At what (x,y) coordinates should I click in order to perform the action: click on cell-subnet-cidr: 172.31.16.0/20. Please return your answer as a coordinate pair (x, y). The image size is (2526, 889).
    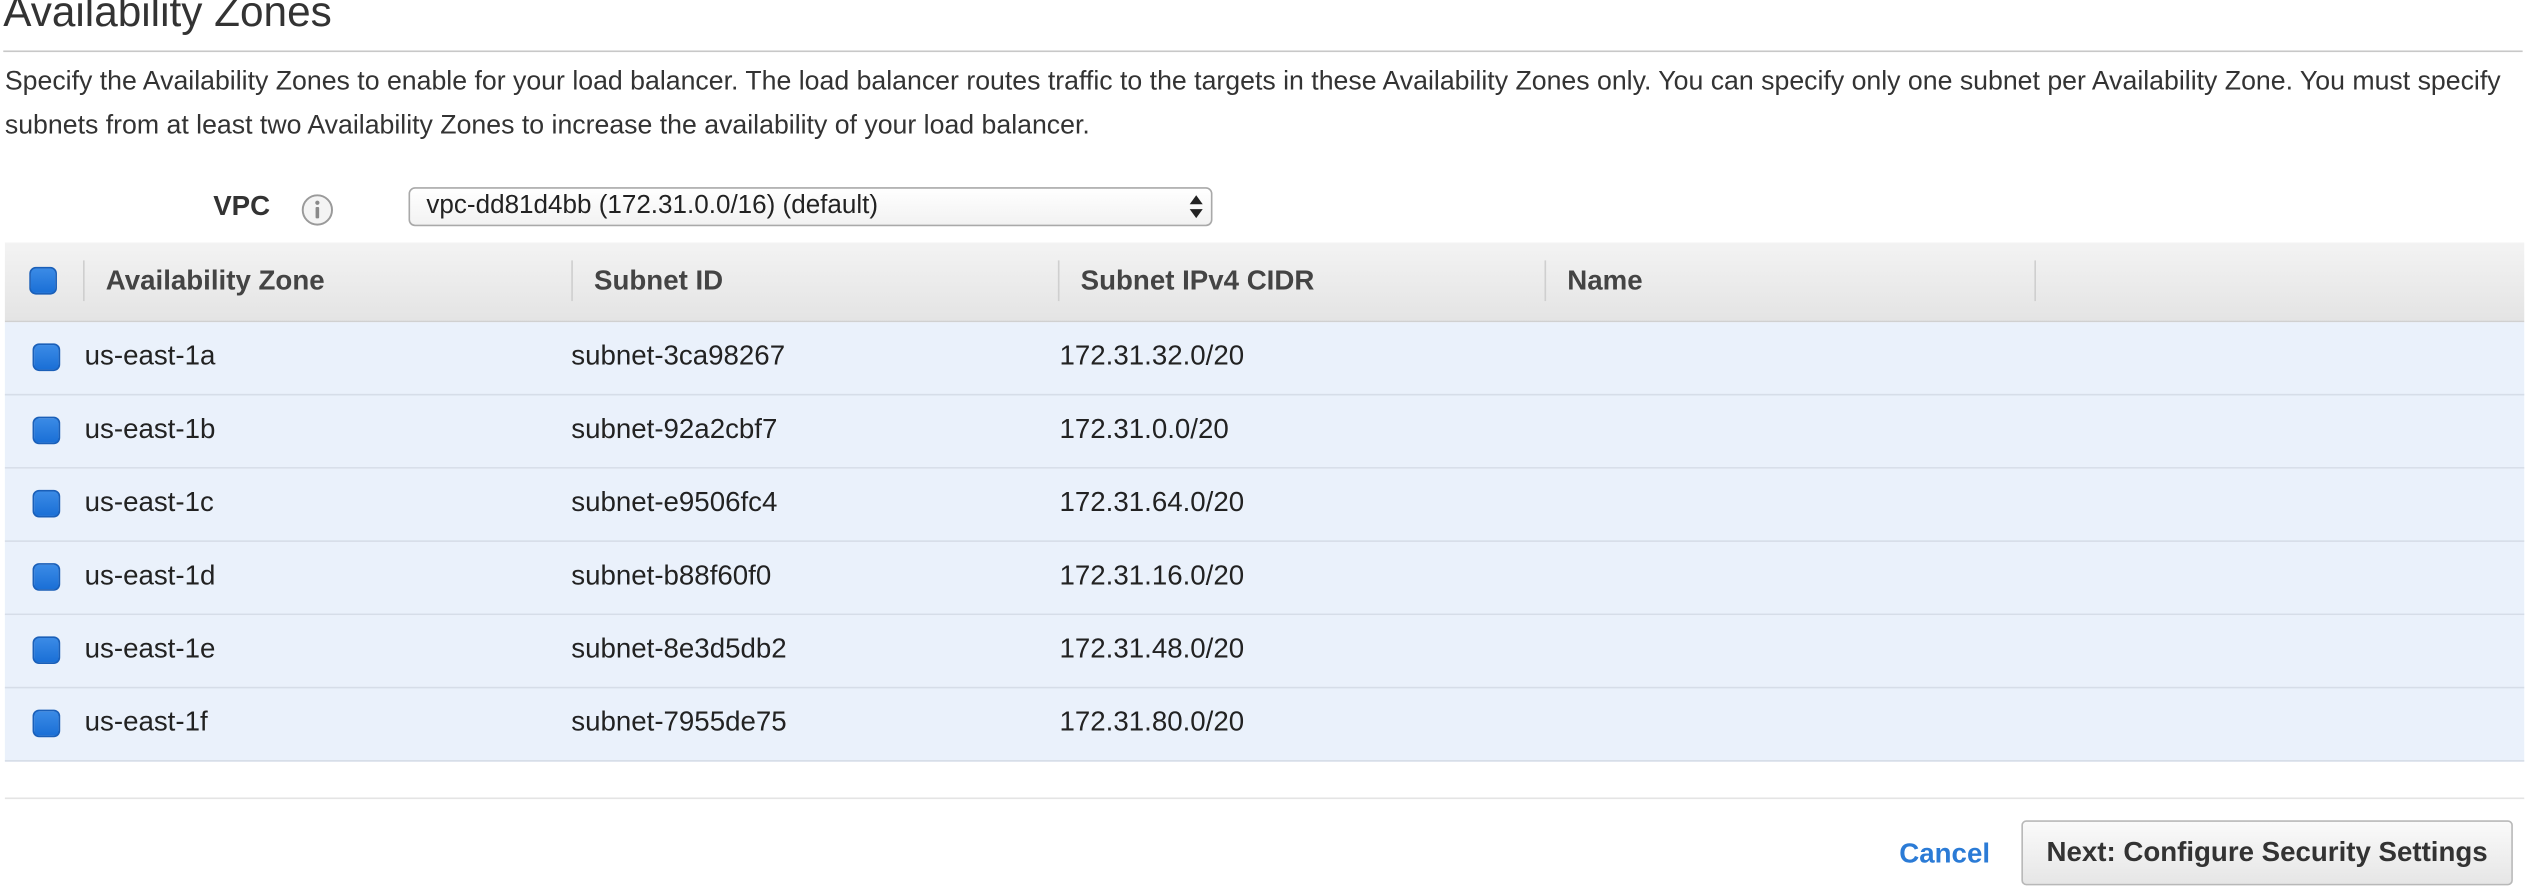
    Looking at the image, I should click on (1152, 575).